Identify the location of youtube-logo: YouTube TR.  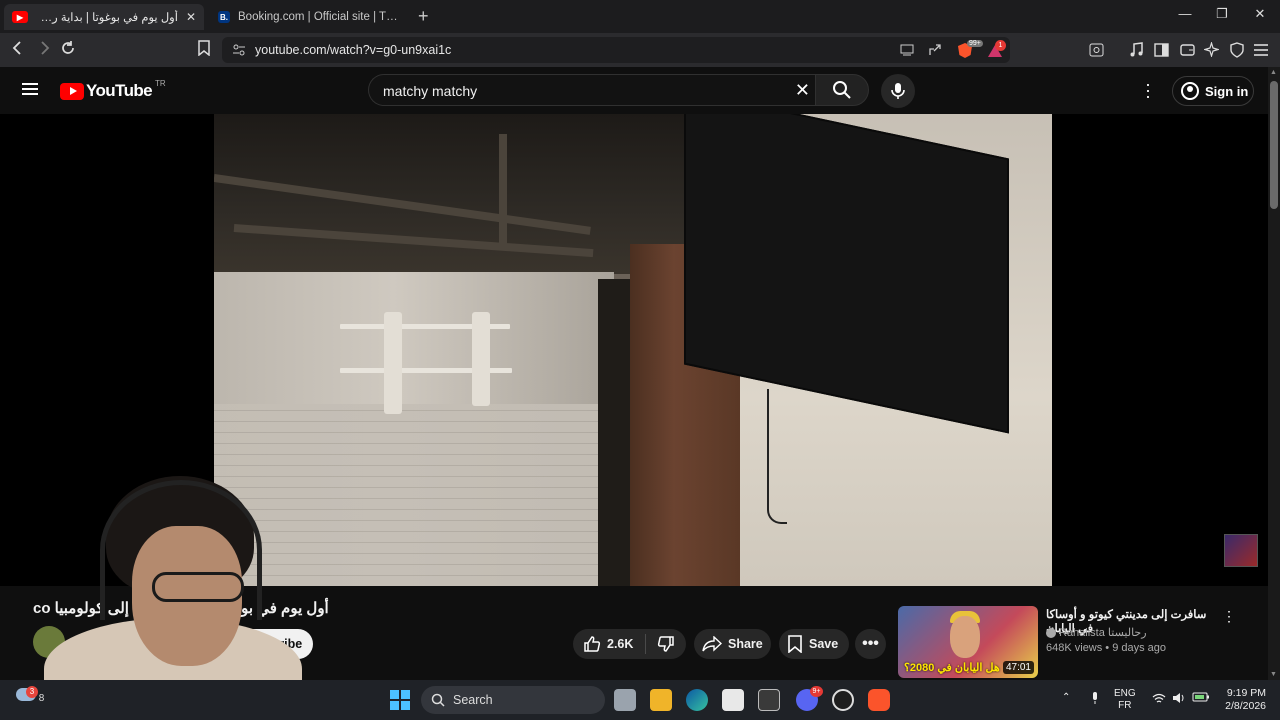
(113, 89).